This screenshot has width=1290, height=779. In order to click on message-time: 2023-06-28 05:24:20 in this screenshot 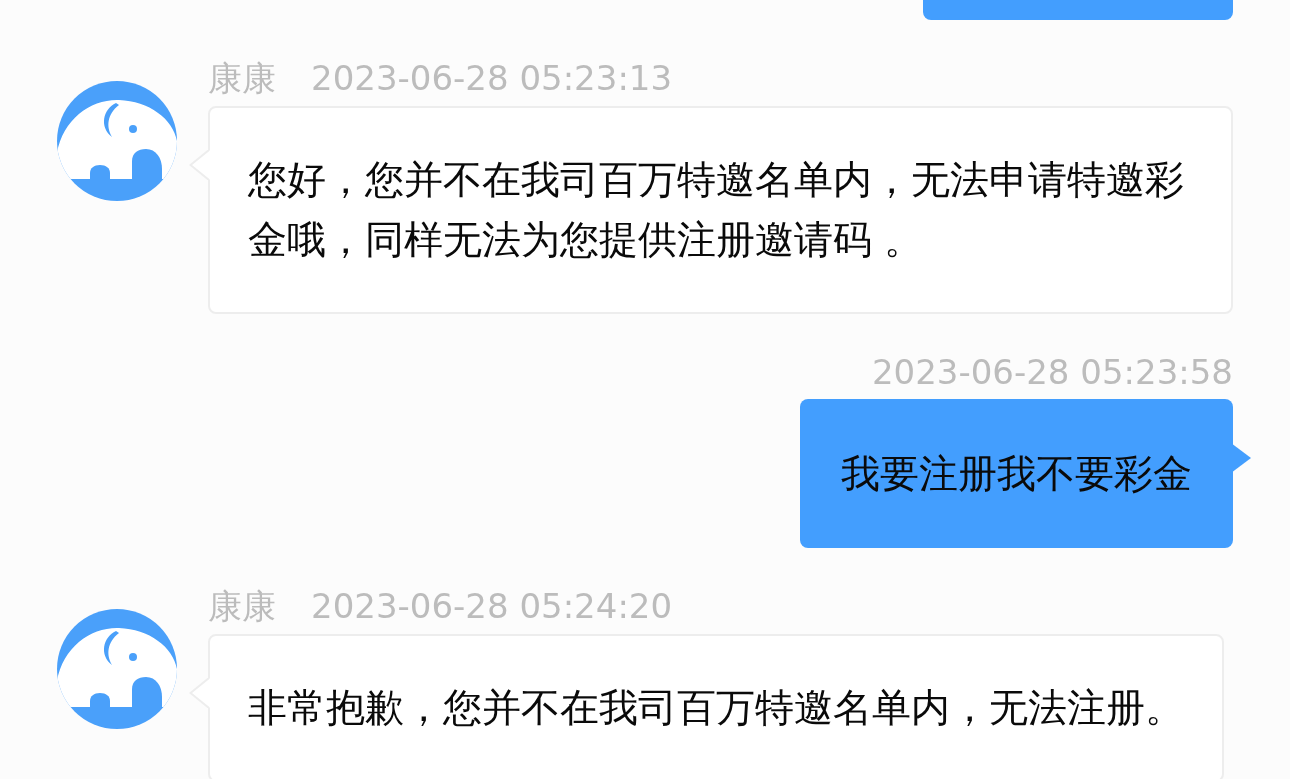, I will do `click(492, 606)`.